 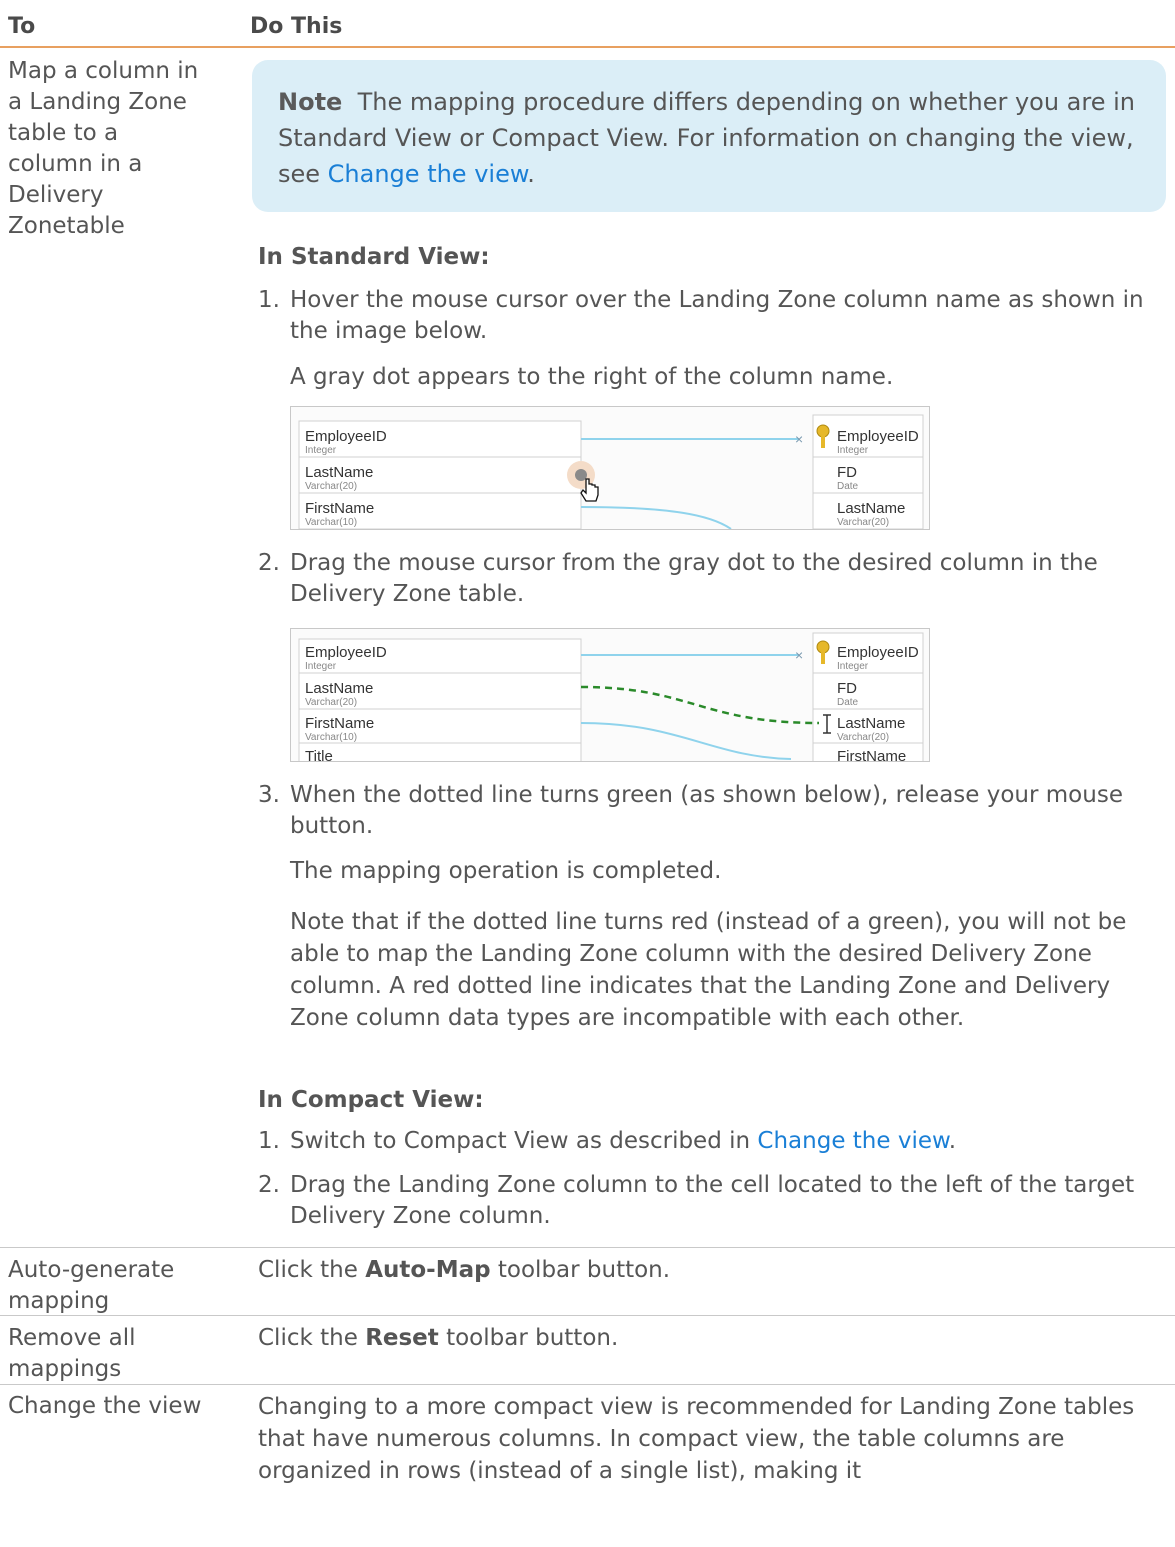 I want to click on row2-text: Click the, so click(x=312, y=1270).